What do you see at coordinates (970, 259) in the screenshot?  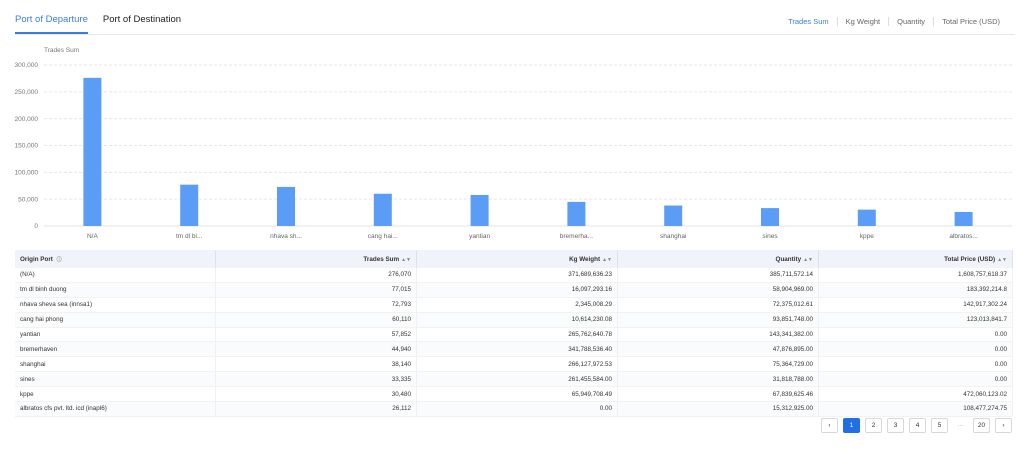 I see `col-total-price-label: Total Price (USD)` at bounding box center [970, 259].